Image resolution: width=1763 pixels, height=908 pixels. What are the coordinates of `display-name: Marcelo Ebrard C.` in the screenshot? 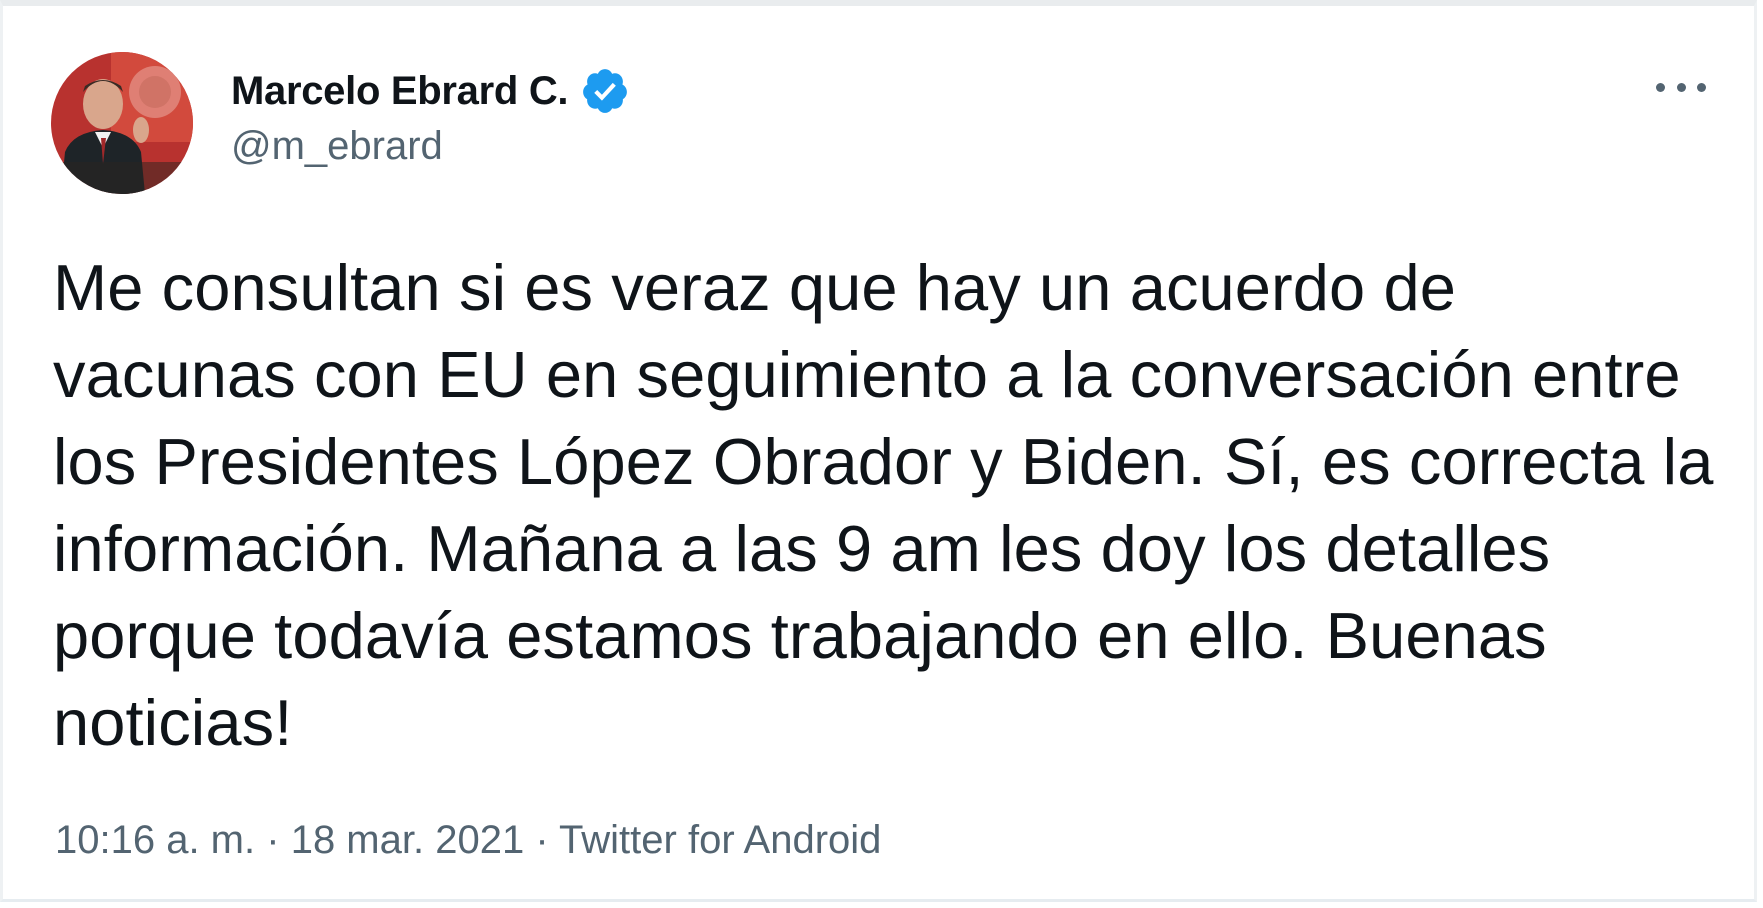 It's located at (400, 91).